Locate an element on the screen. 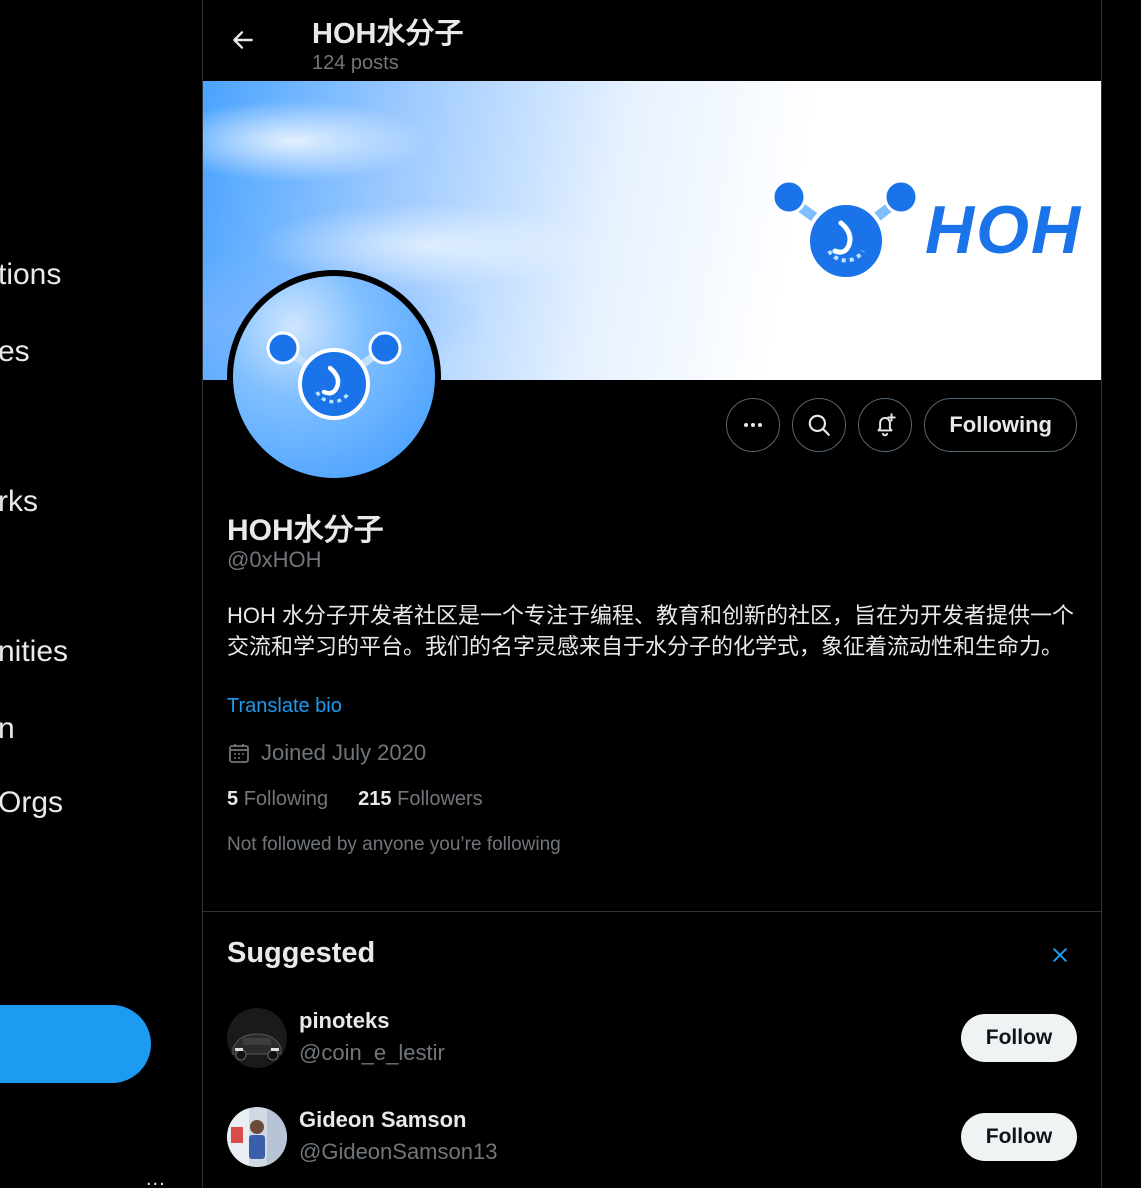 The width and height of the screenshot is (1141, 1188). close-icon is located at coordinates (1060, 955).